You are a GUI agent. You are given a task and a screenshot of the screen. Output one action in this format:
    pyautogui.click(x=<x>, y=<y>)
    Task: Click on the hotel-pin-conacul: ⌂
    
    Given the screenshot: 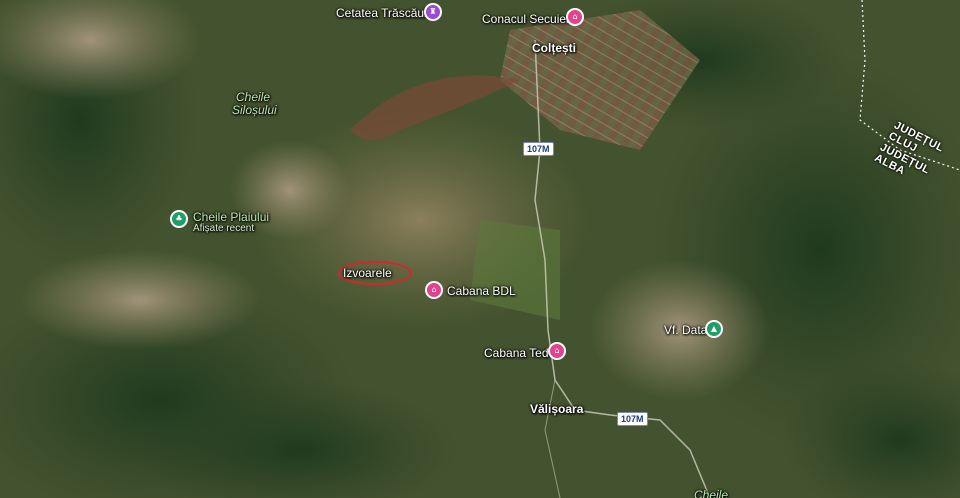 What is the action you would take?
    pyautogui.click(x=575, y=17)
    